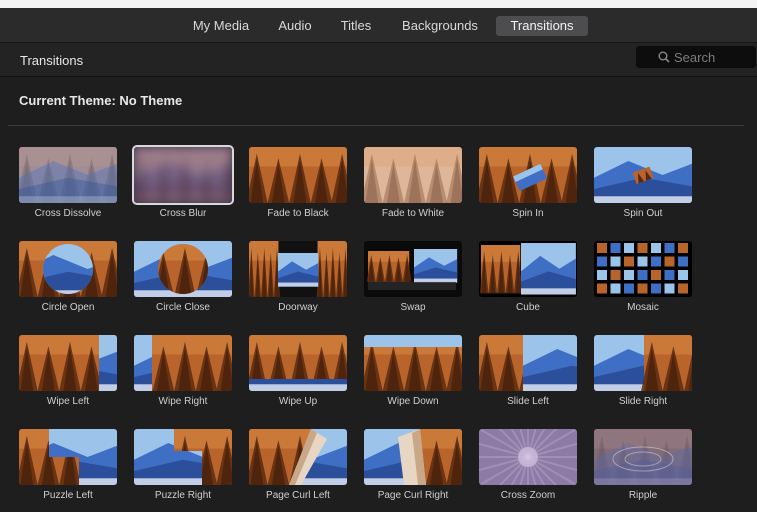  I want to click on transition-slide-left: Slide Left, so click(528, 372).